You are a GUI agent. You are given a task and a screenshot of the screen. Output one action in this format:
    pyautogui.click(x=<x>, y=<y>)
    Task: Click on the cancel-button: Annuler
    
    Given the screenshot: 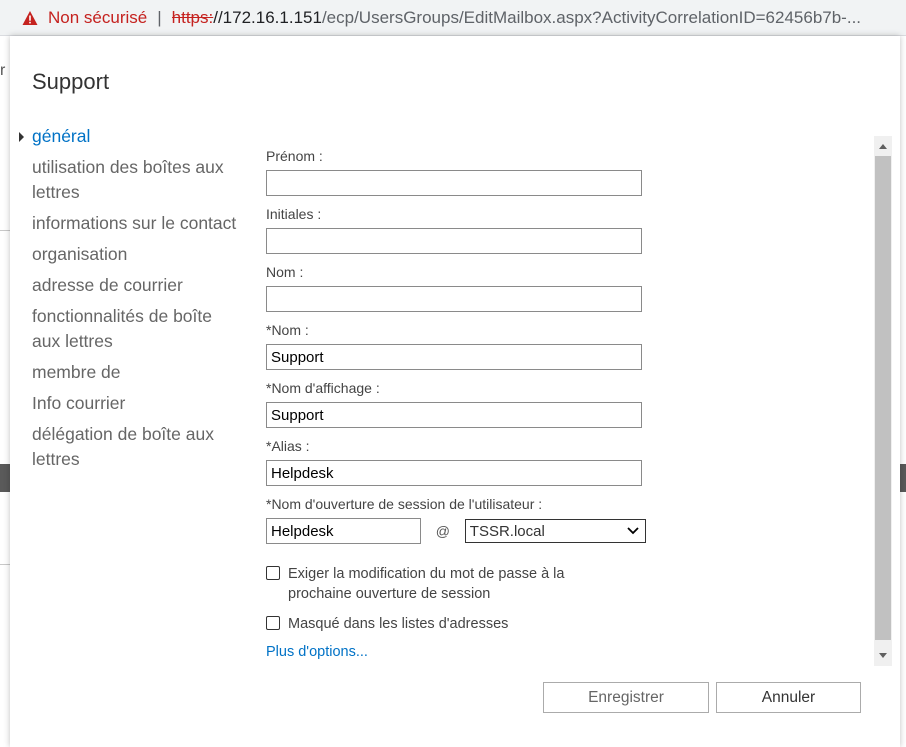 What is the action you would take?
    pyautogui.click(x=788, y=697)
    